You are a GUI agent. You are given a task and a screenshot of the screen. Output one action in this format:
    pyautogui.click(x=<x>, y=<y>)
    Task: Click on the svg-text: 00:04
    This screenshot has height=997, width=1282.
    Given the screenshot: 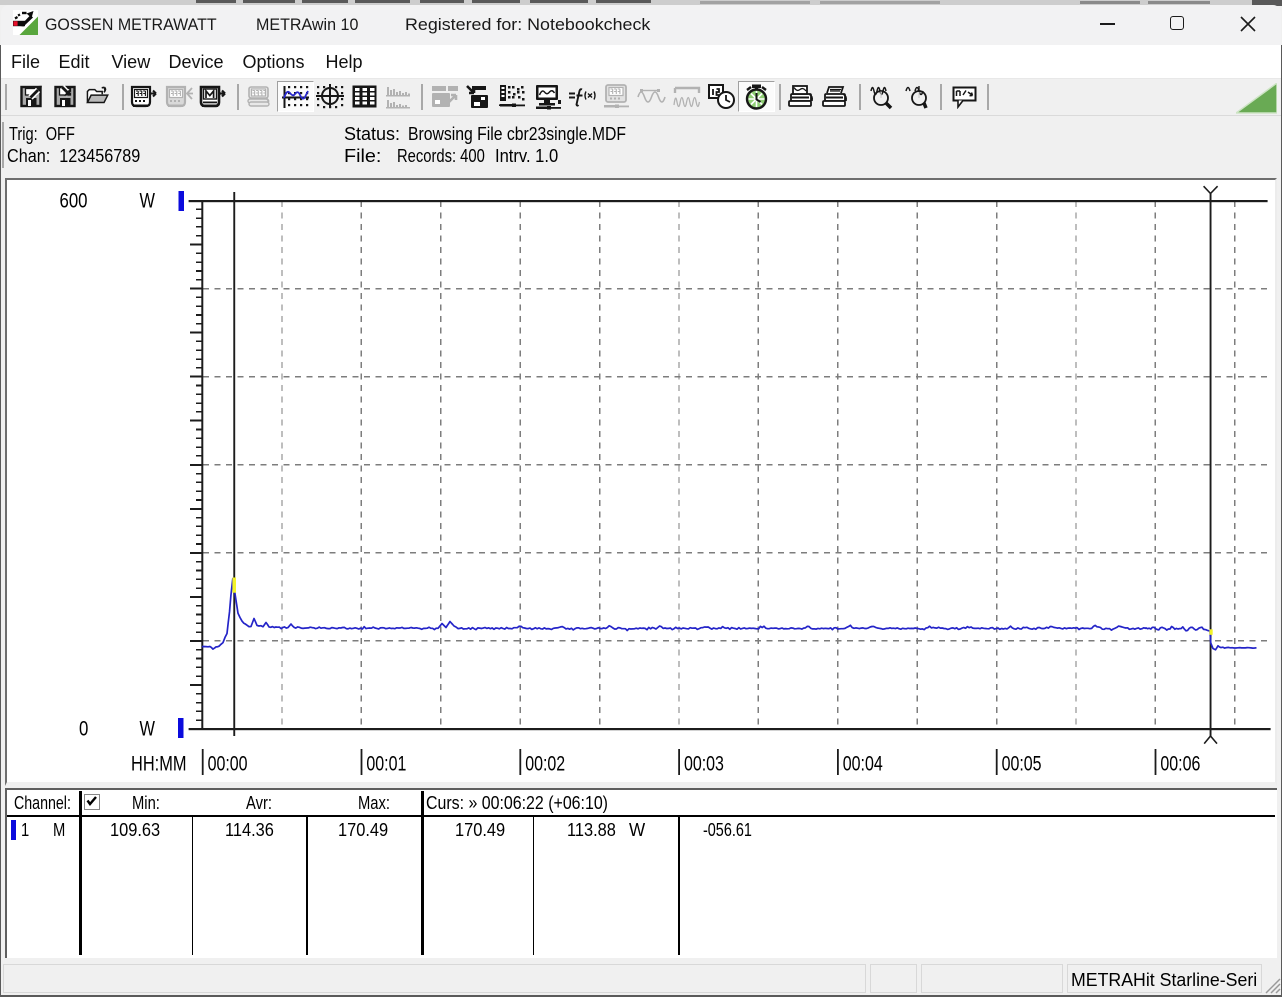 What is the action you would take?
    pyautogui.click(x=863, y=763)
    